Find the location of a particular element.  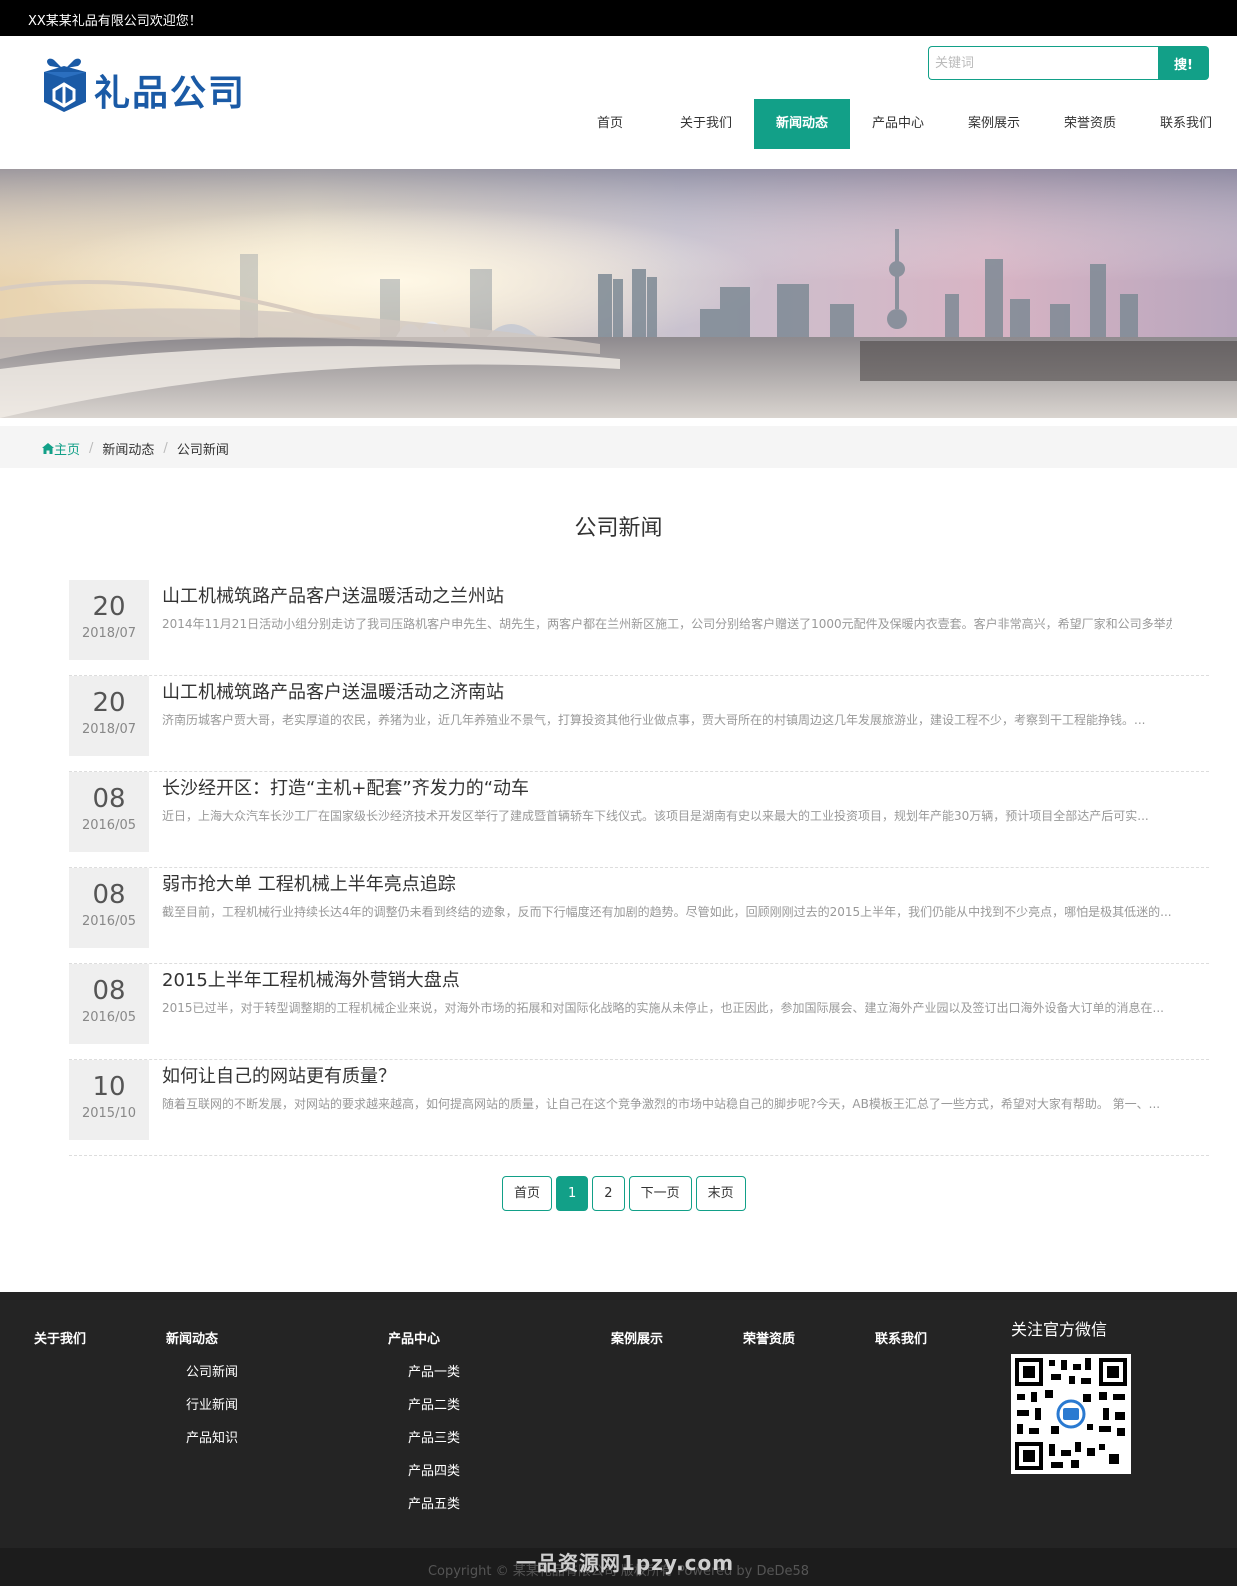

page-2: 2 is located at coordinates (608, 1193).